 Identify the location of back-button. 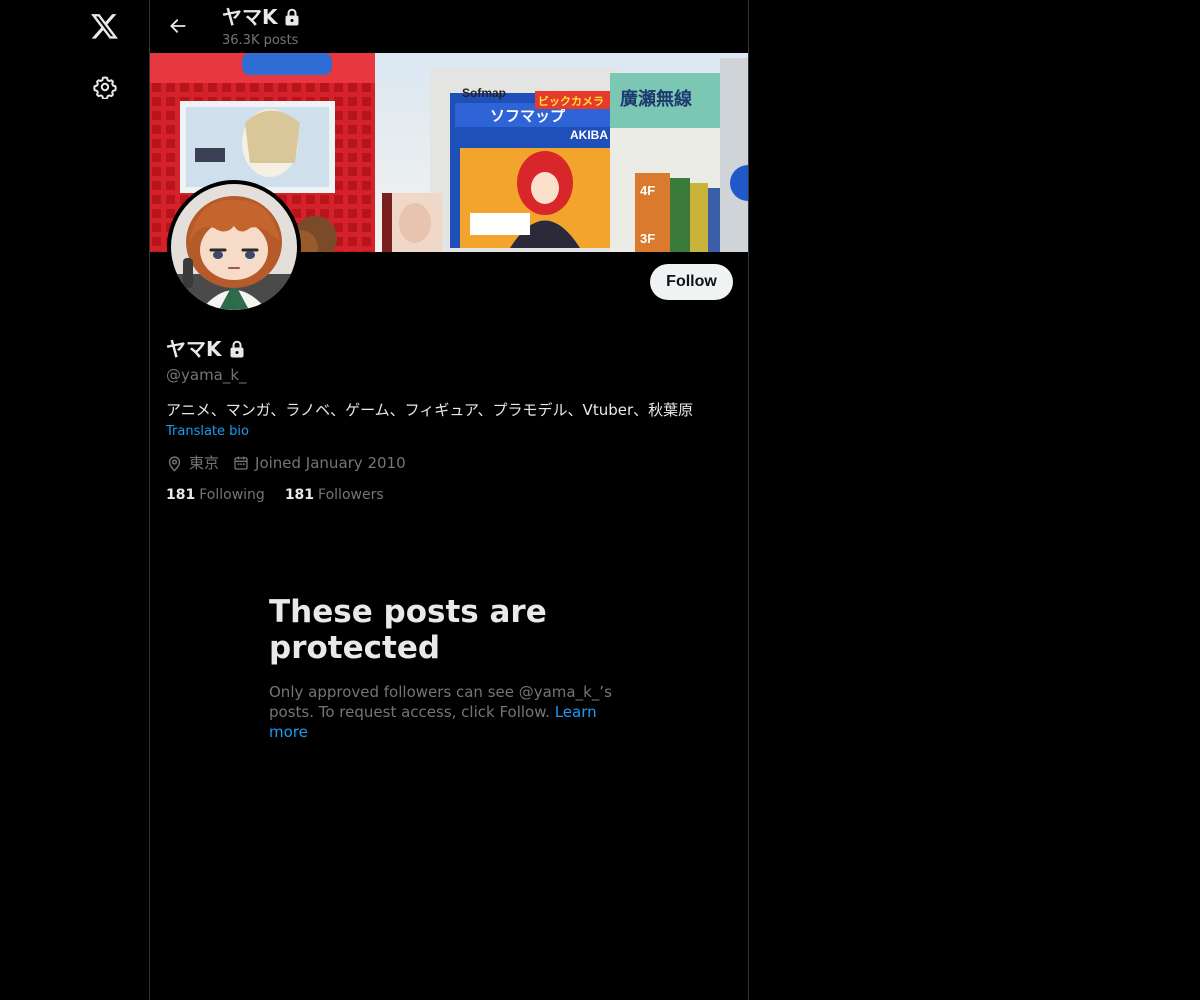
(178, 26).